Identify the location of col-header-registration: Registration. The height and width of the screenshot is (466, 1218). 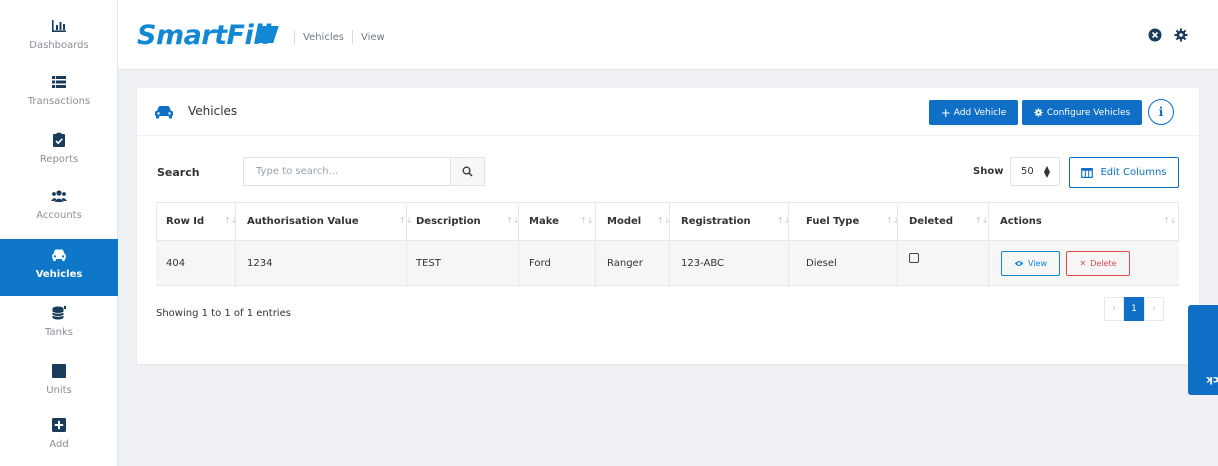
(716, 221).